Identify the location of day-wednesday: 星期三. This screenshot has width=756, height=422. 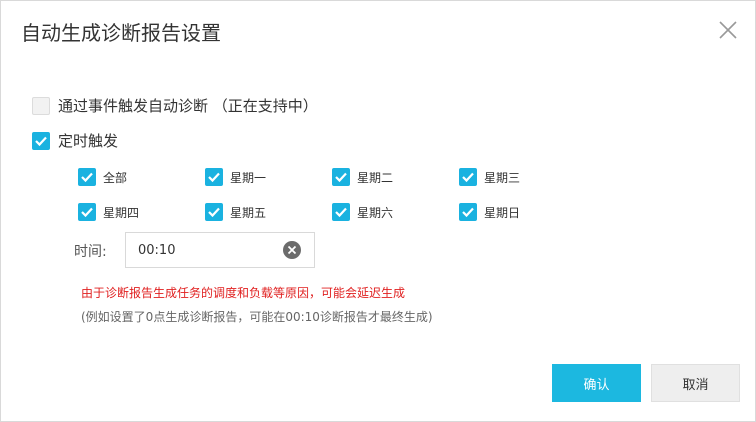
(489, 177).